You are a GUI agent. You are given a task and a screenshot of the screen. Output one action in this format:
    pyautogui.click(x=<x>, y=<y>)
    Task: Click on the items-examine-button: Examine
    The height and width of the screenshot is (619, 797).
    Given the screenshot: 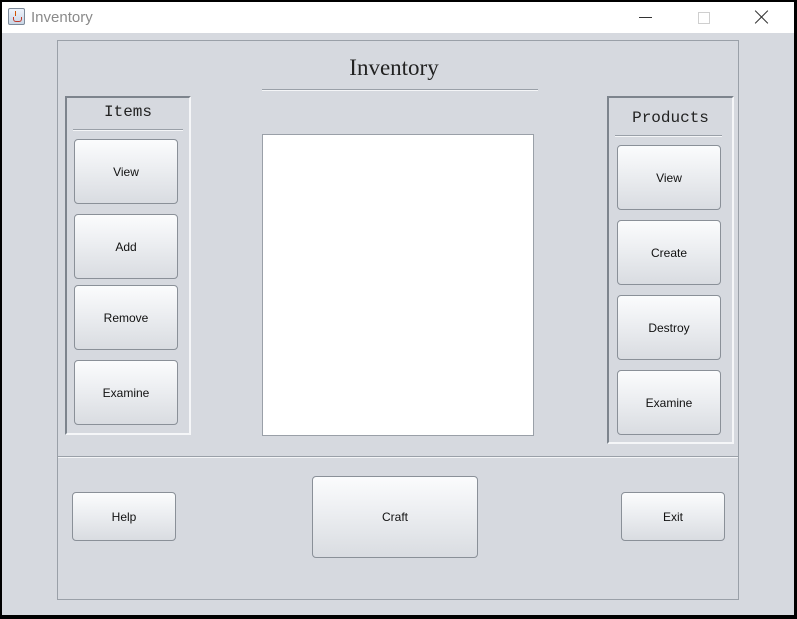 What is the action you would take?
    pyautogui.click(x=126, y=392)
    